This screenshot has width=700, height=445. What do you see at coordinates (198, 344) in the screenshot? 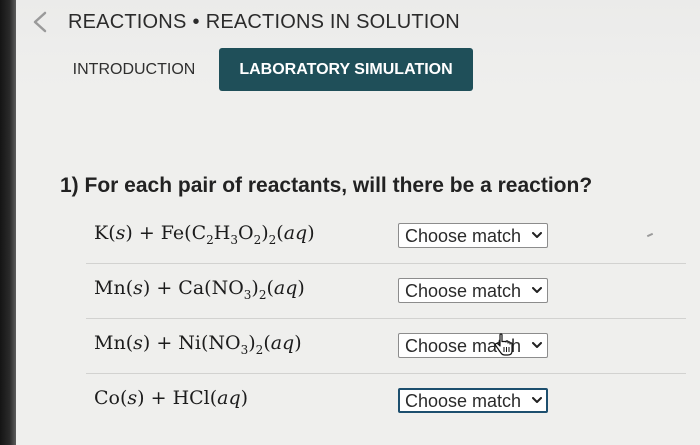
I see `reaction-equation: Mn(s) + Ni(NO3)2(aq)` at bounding box center [198, 344].